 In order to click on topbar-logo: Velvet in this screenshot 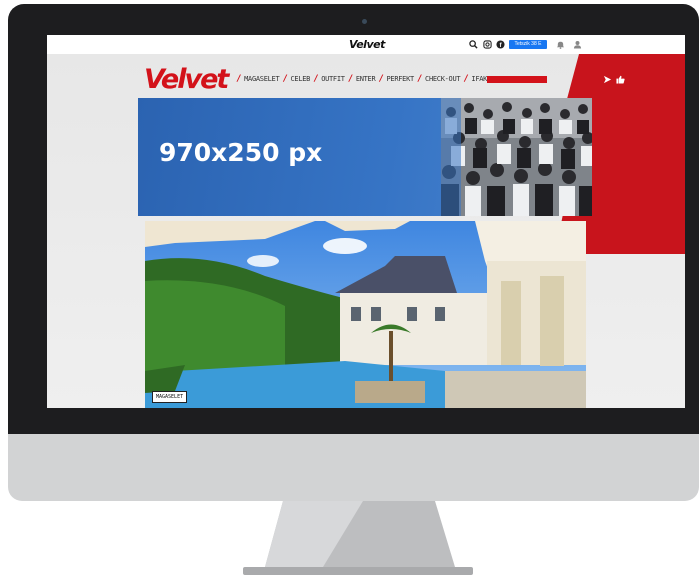, I will do `click(367, 44)`.